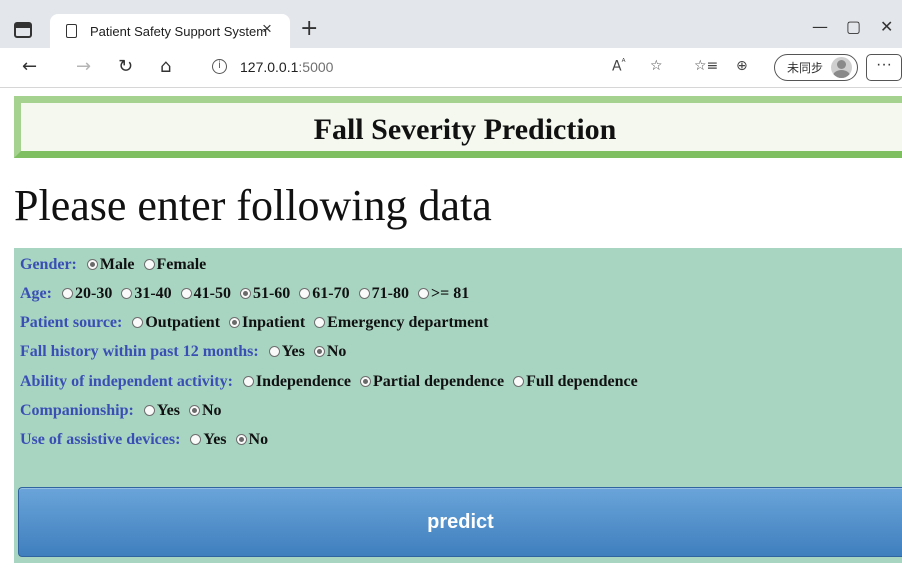  I want to click on patient-source-option-inpatient: Inpatient, so click(267, 323).